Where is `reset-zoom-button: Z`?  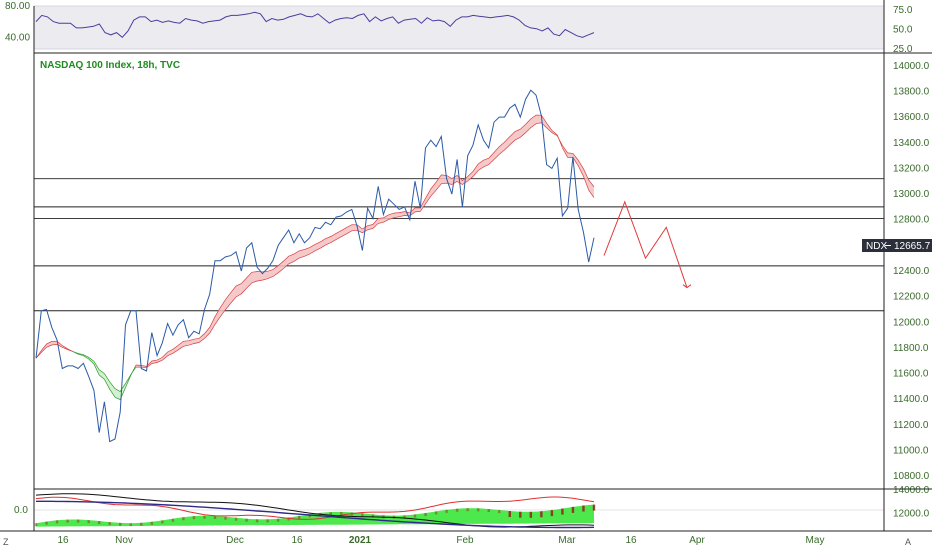 reset-zoom-button: Z is located at coordinates (7, 541).